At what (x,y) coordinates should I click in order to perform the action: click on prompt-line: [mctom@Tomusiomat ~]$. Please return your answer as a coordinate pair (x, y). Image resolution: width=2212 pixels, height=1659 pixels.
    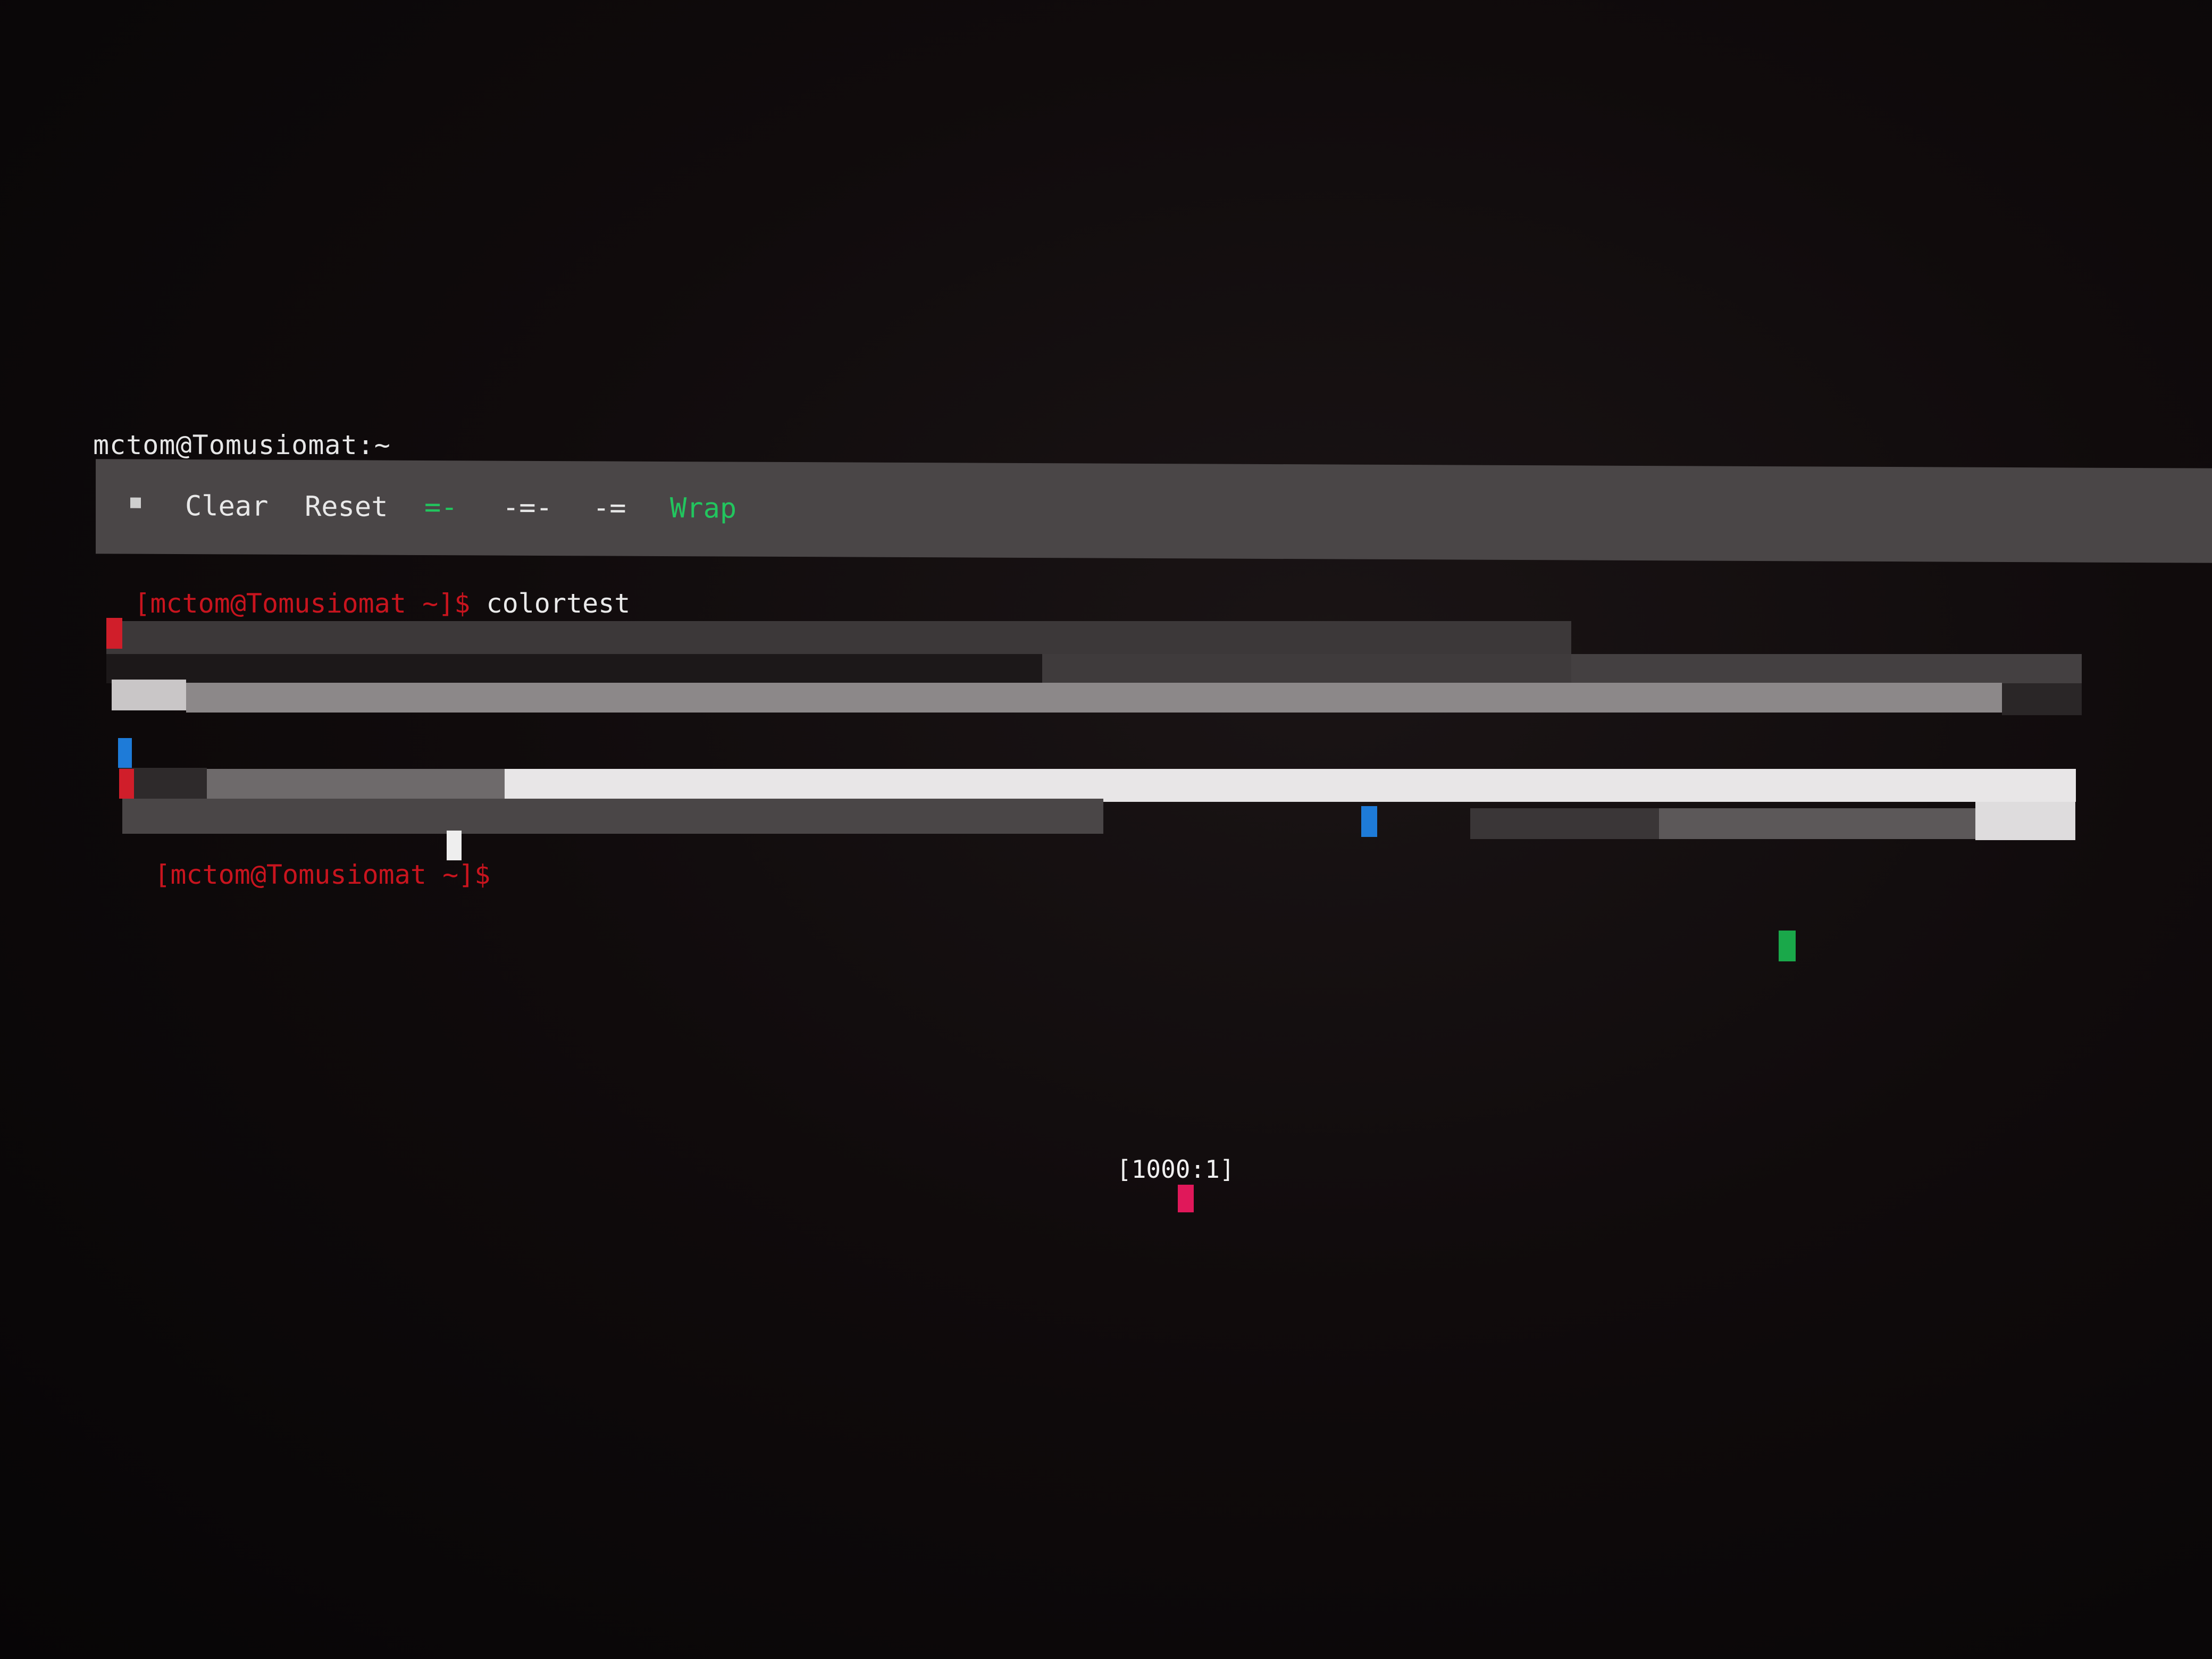
    Looking at the image, I should click on (306, 859).